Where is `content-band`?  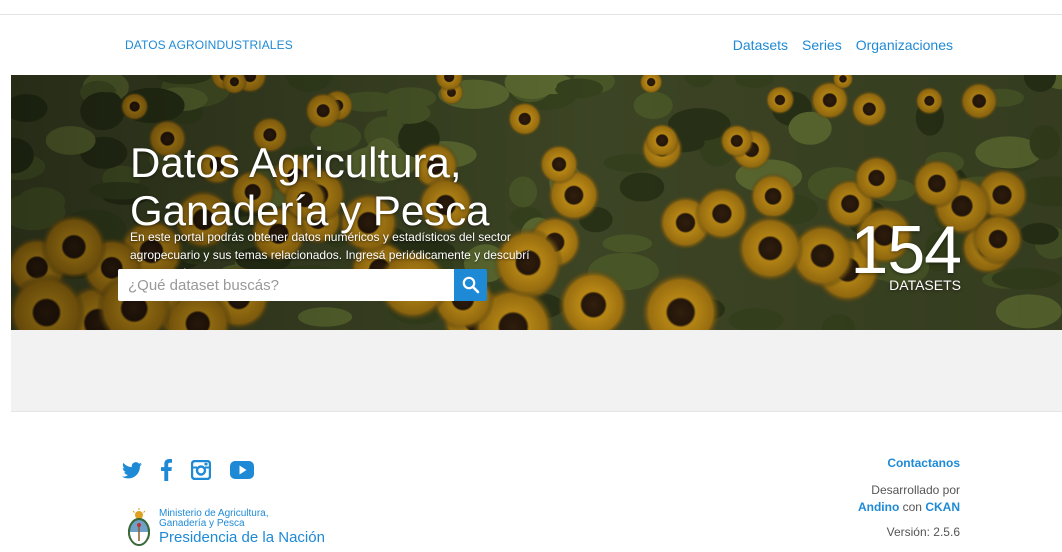 content-band is located at coordinates (536, 371).